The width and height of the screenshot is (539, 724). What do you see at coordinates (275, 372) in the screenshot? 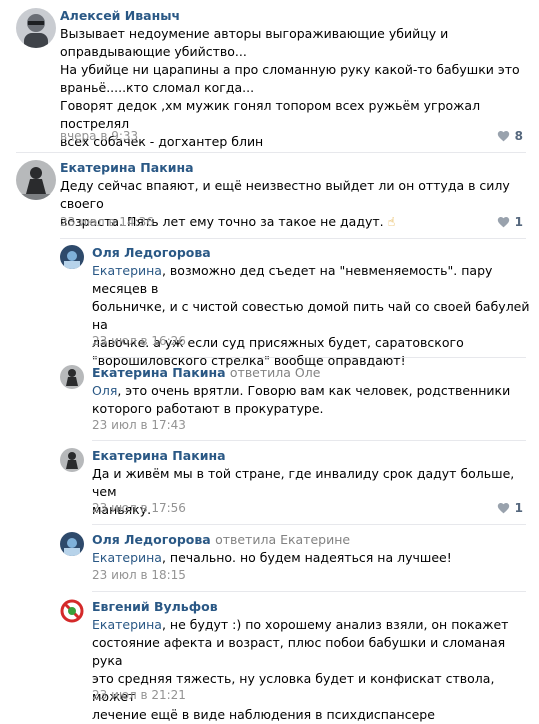
I see `reply-to-label: ответила Оле` at bounding box center [275, 372].